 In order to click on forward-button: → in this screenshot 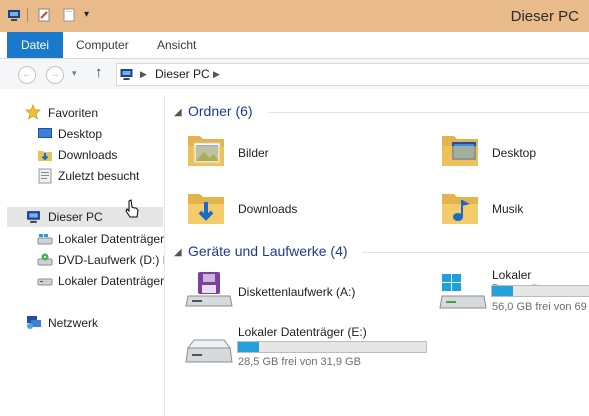, I will do `click(55, 75)`.